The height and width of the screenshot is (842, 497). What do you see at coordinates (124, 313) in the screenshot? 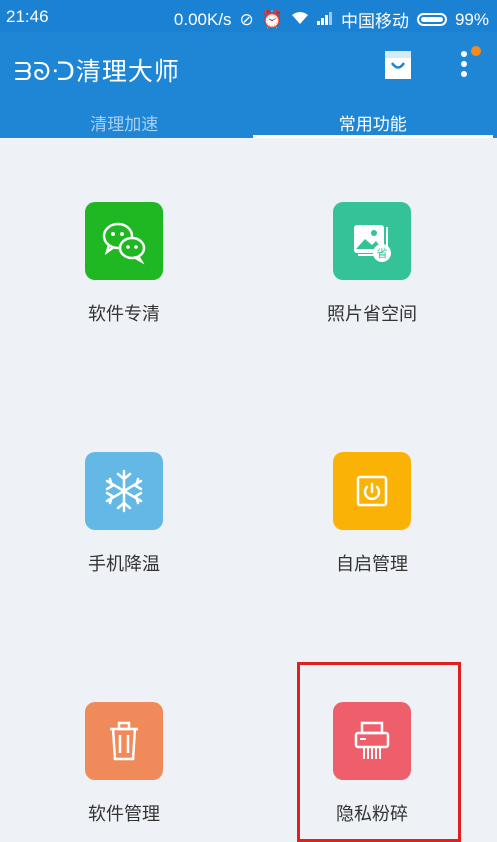
I see `feature-label: 软件专清` at bounding box center [124, 313].